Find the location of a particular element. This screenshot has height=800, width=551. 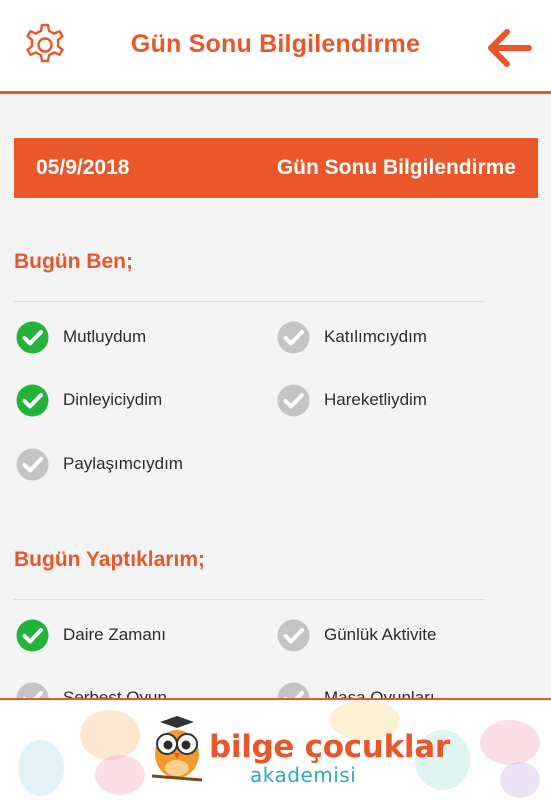

banner-title: Gün Sonu Bilgilendirme is located at coordinates (396, 167).